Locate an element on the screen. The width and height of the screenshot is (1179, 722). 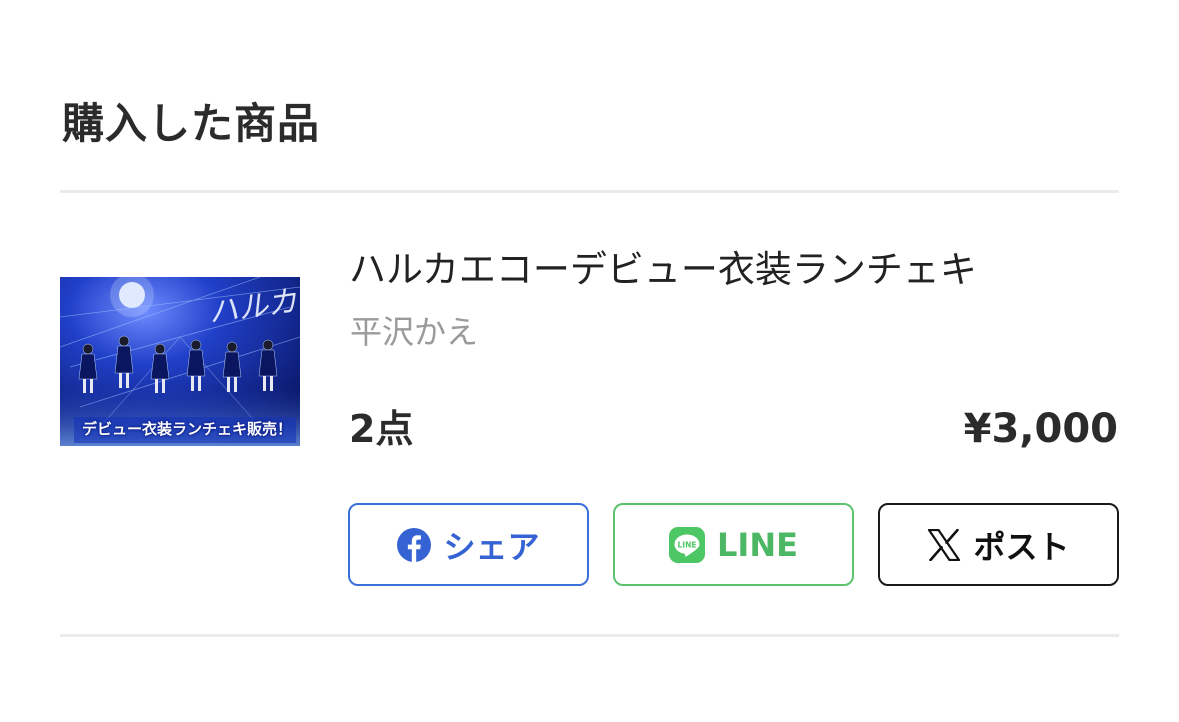
x-icon is located at coordinates (944, 544).